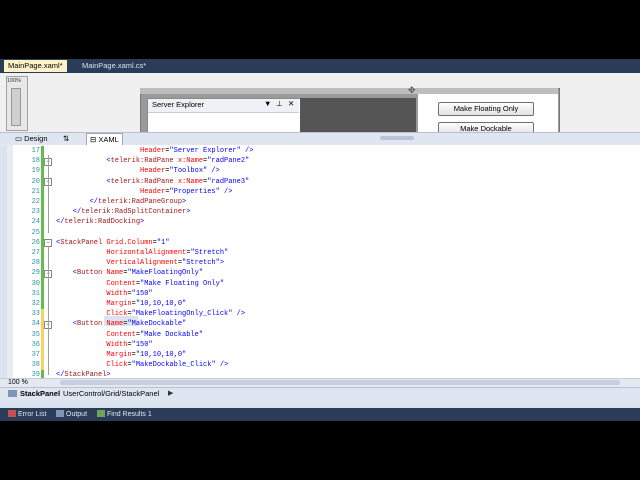 This screenshot has height=480, width=640. Describe the element at coordinates (152, 182) in the screenshot. I see `code-line: <telerik:RadPane x:Name="radPane3"` at that location.